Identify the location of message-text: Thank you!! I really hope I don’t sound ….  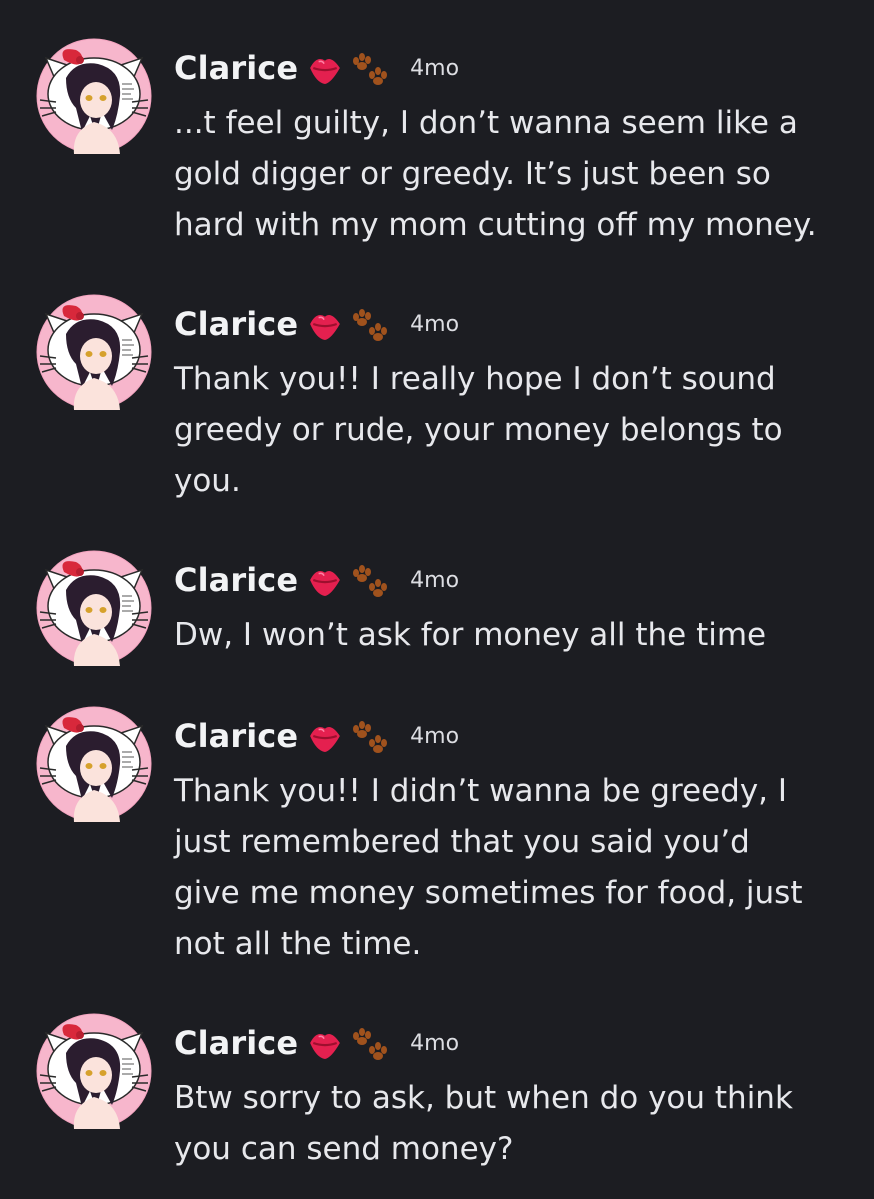
(478, 430).